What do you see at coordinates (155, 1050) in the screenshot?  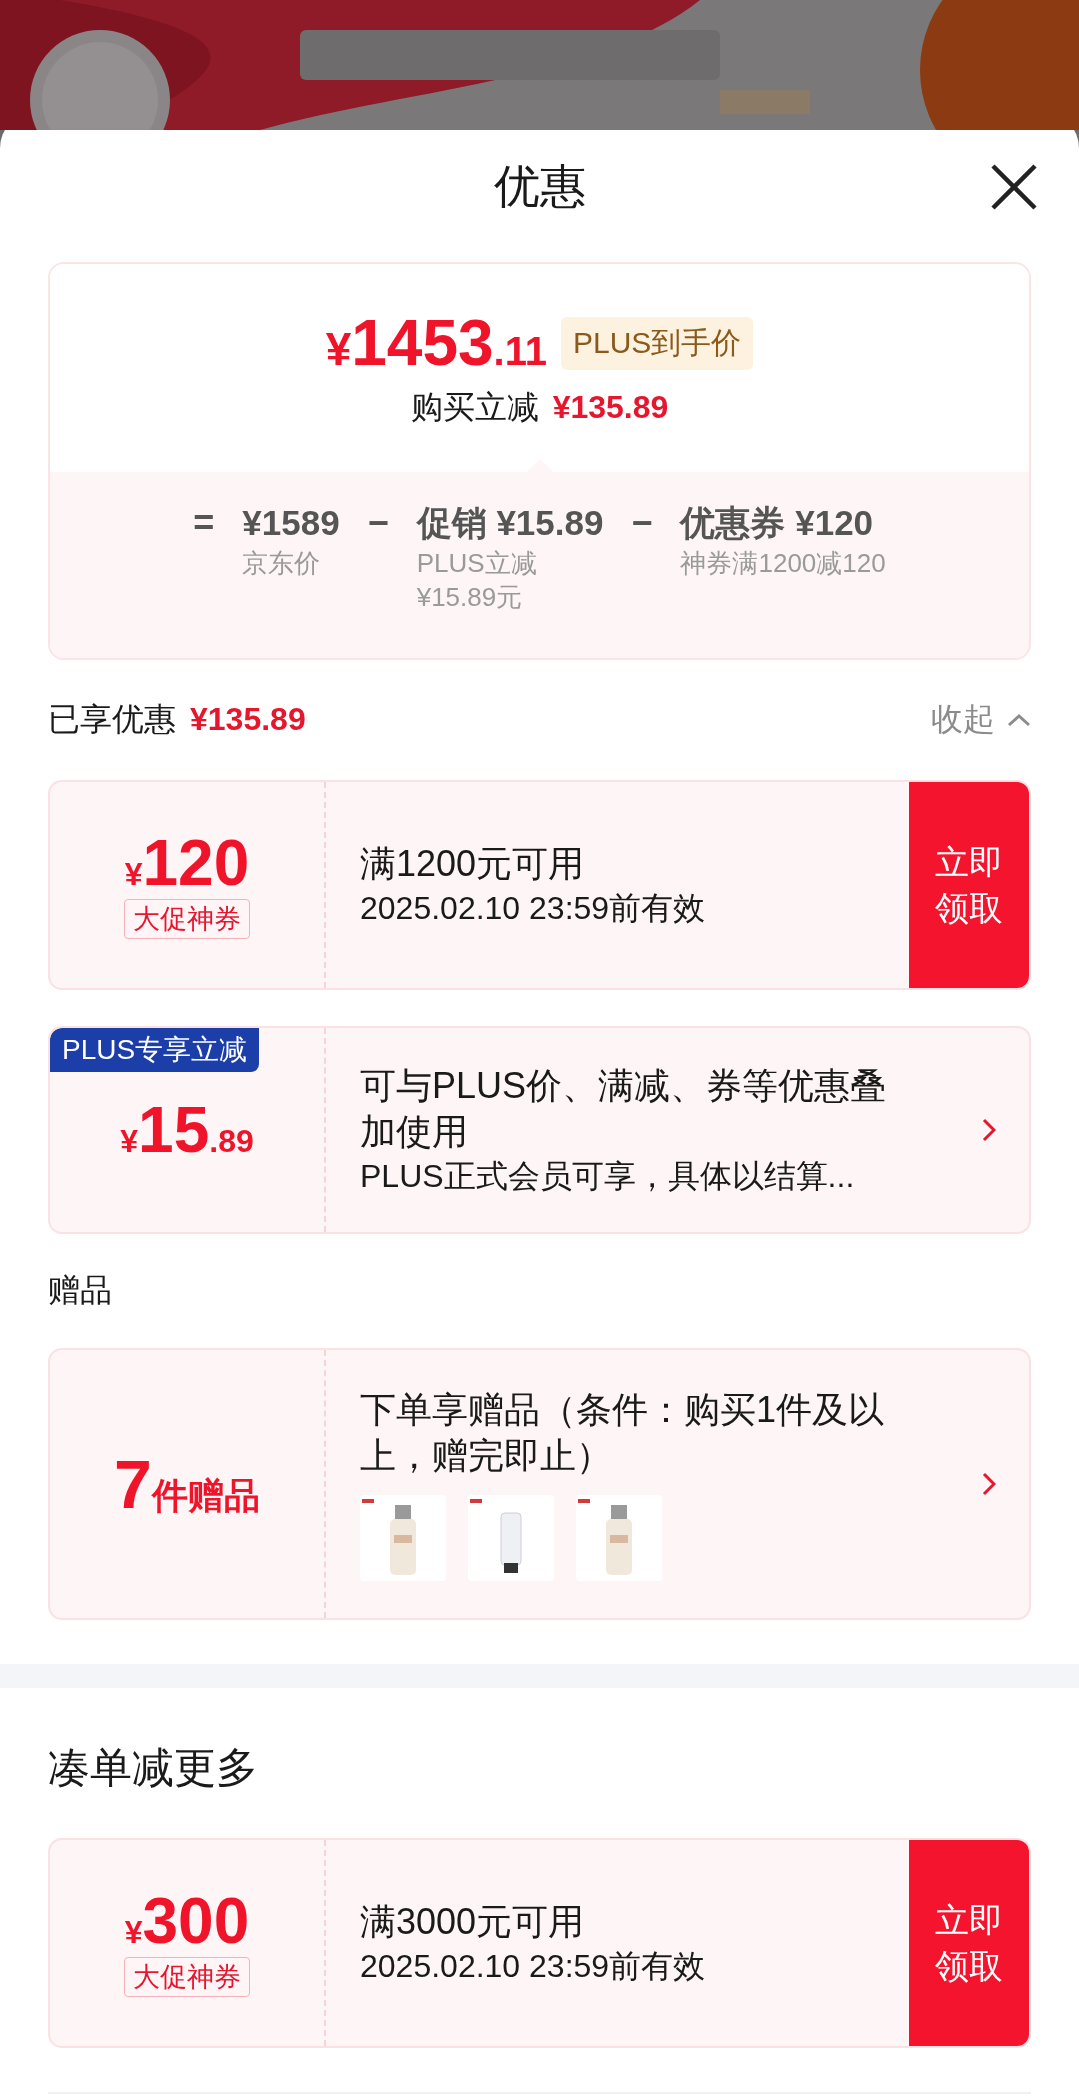 I see `plus-badge: PLUS专享立减` at bounding box center [155, 1050].